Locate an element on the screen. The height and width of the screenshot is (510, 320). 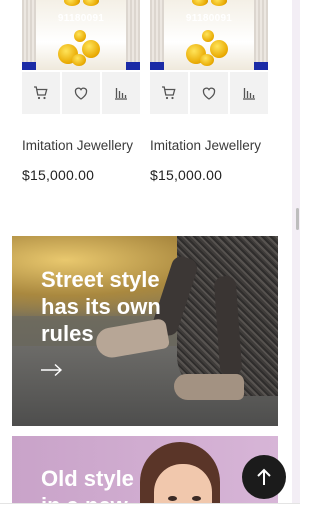
back-to-top-button is located at coordinates (264, 477).